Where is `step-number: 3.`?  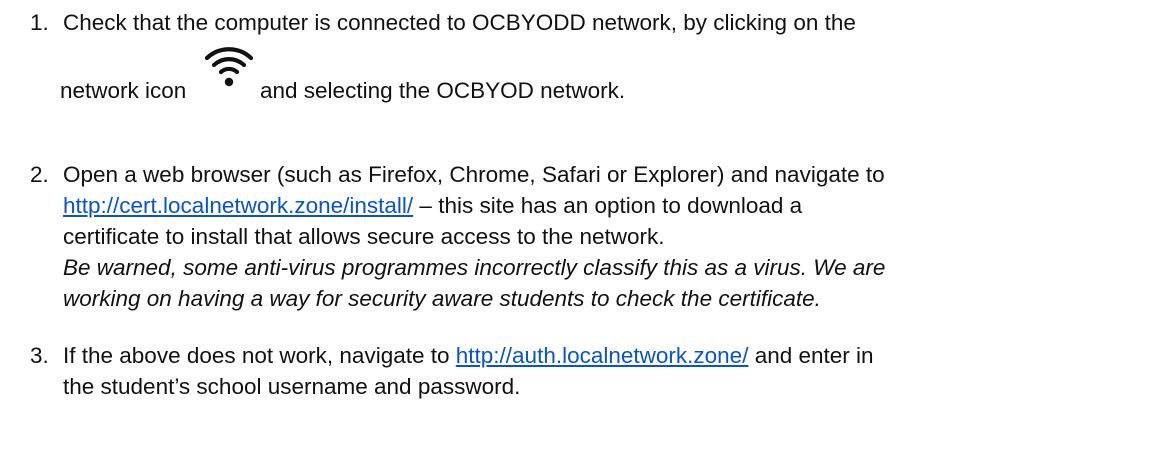 step-number: 3. is located at coordinates (39, 355).